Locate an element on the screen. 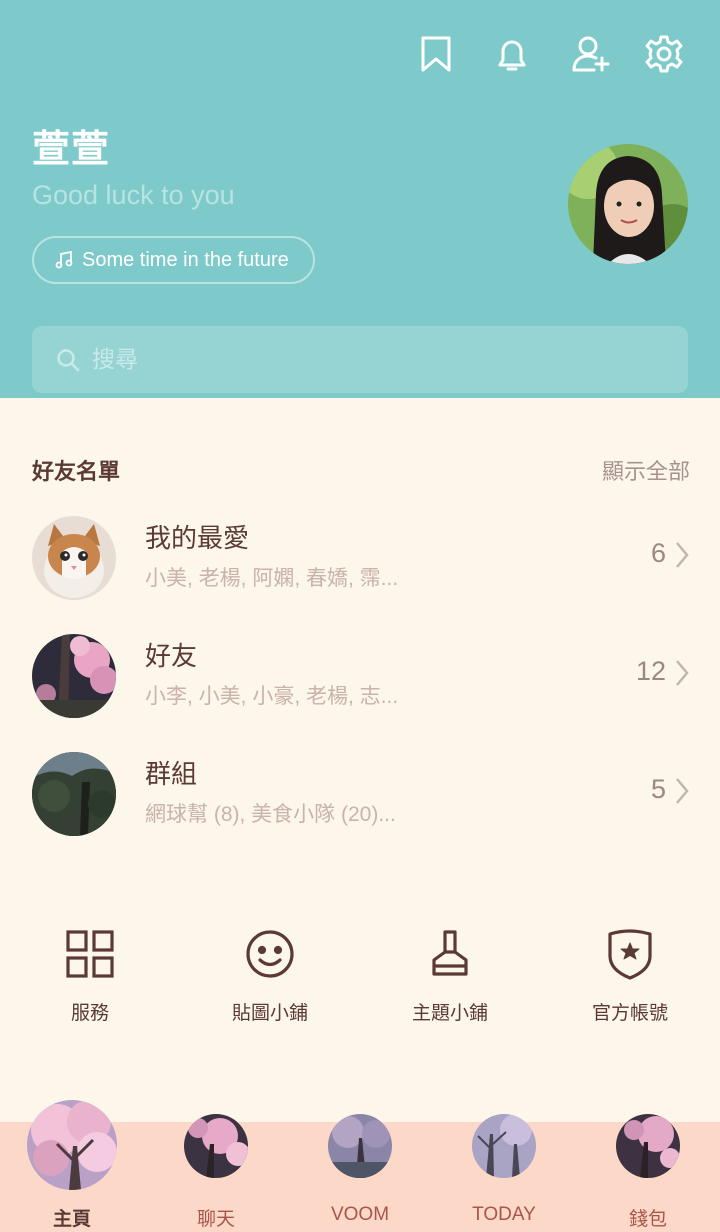  today-tab-icon is located at coordinates (504, 1146).